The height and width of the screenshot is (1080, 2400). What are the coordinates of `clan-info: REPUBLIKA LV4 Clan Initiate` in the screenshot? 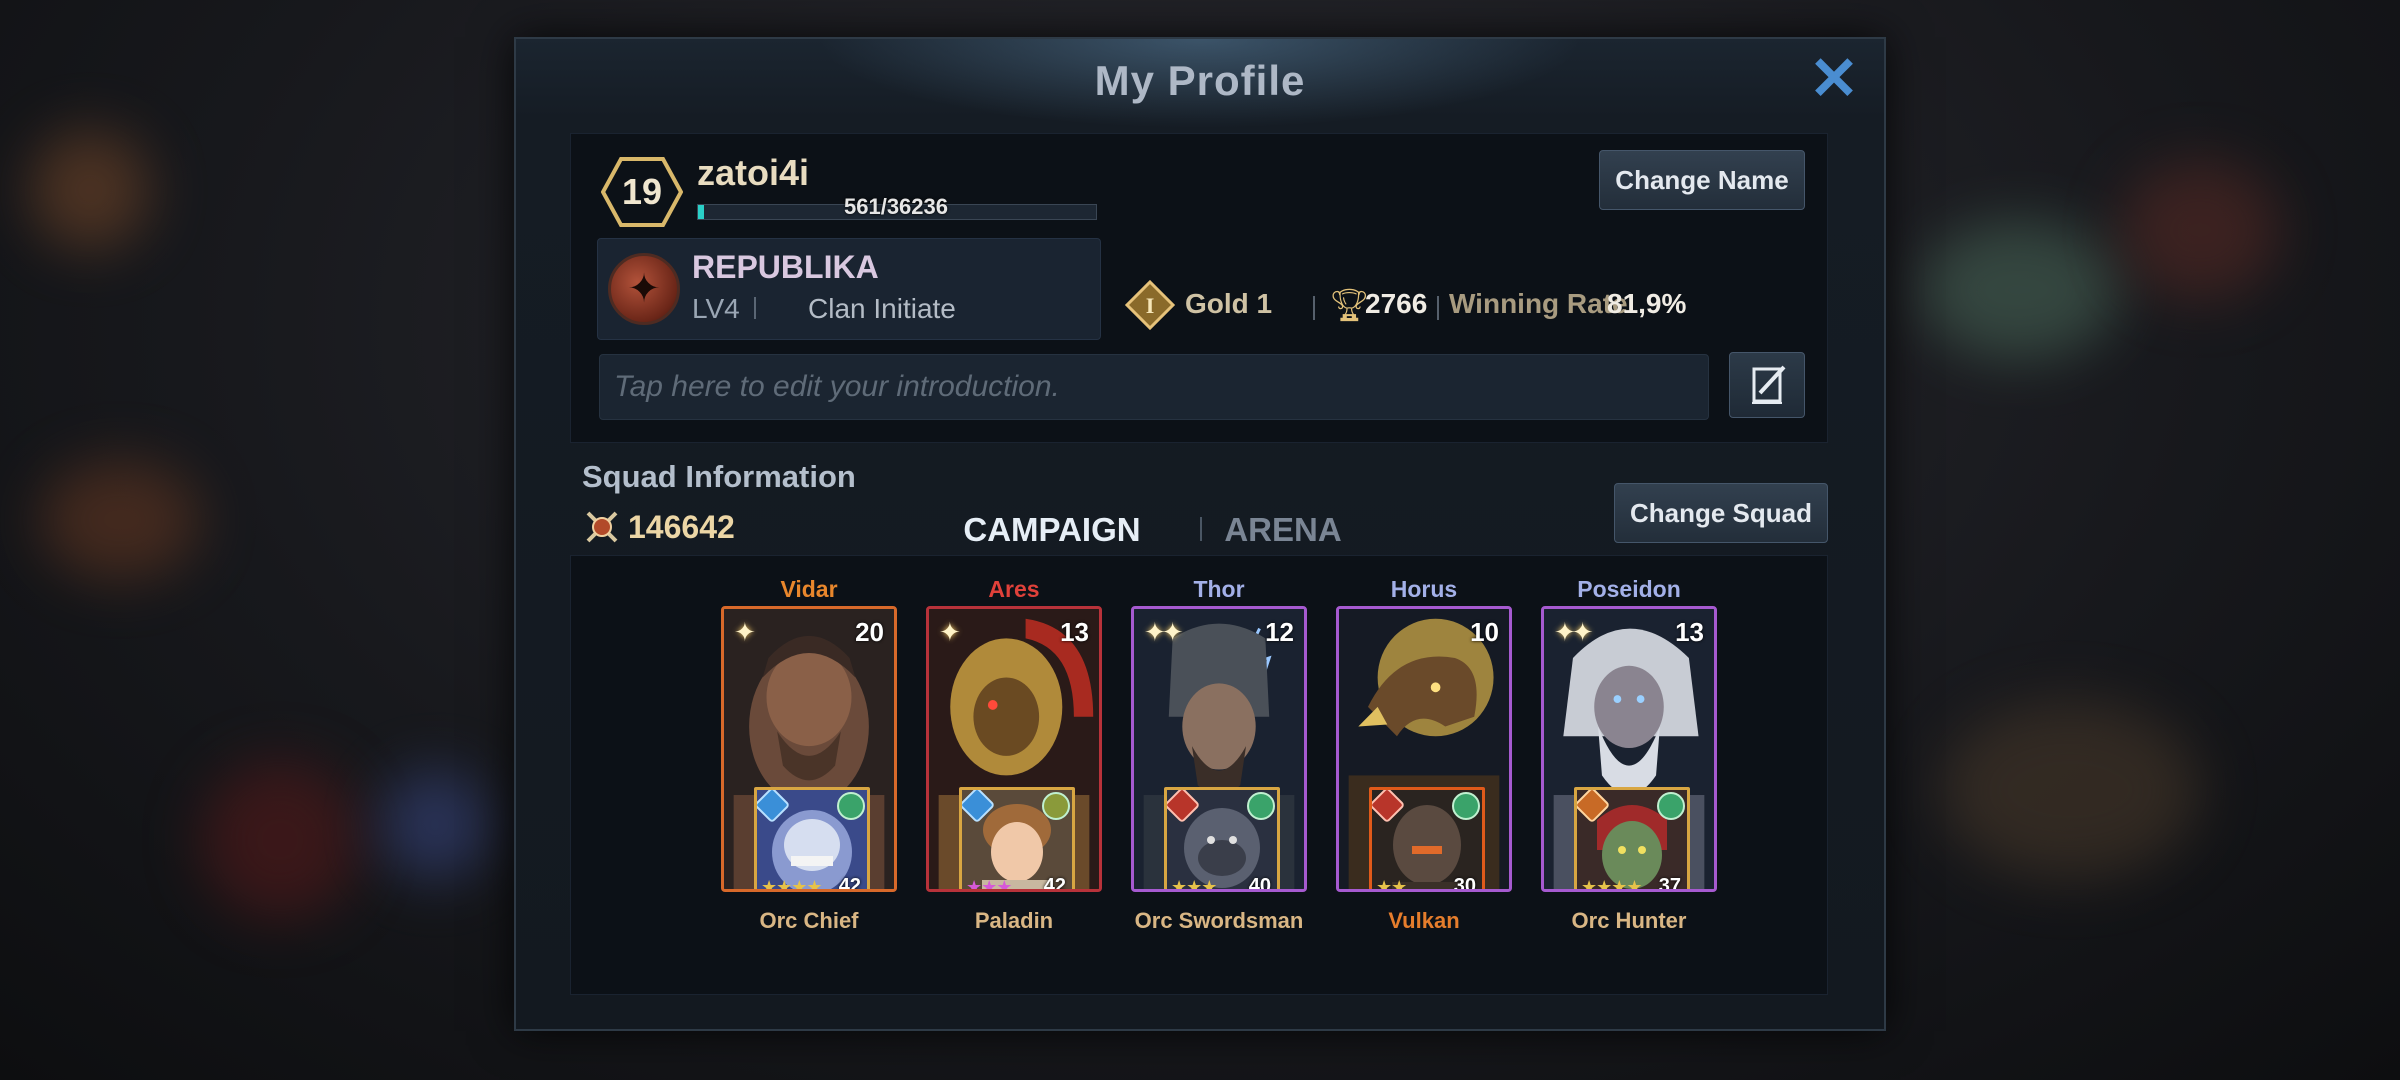 It's located at (849, 289).